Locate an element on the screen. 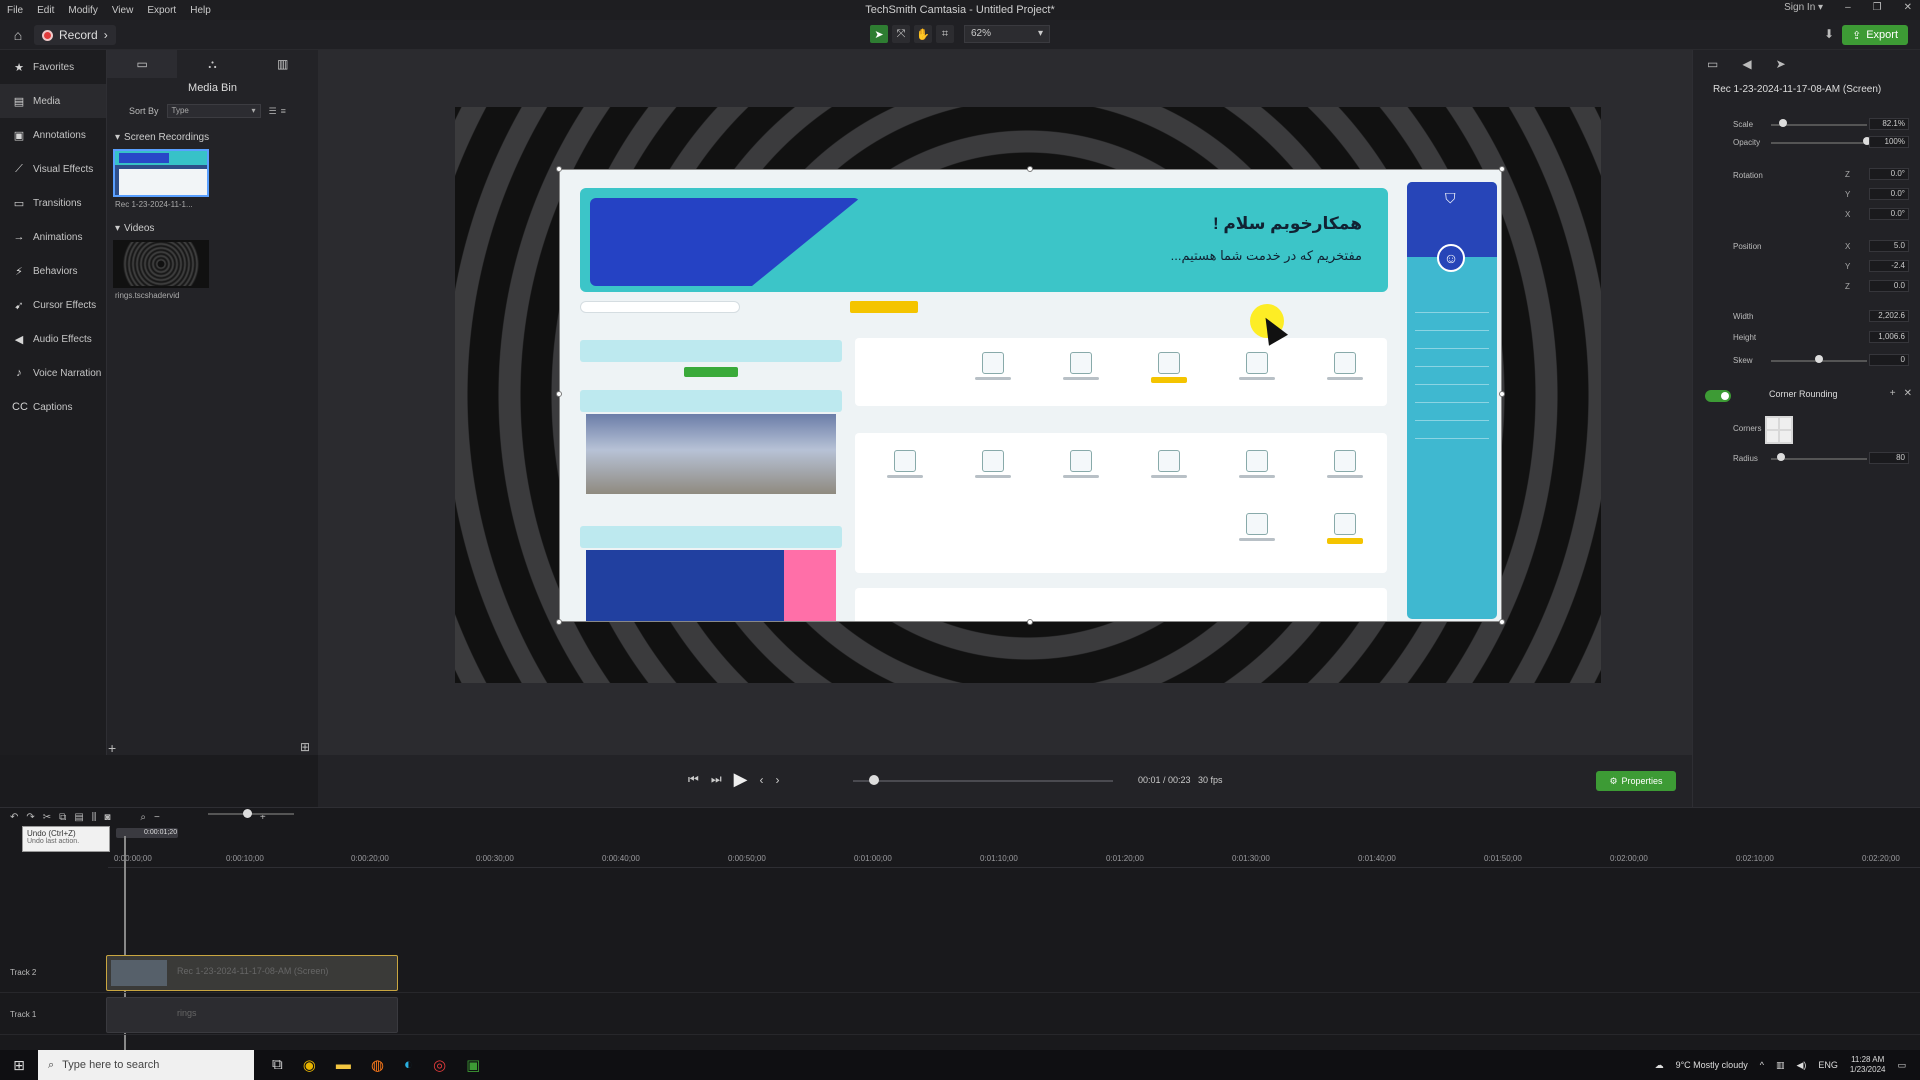  menu-file: File is located at coordinates (15, 10).